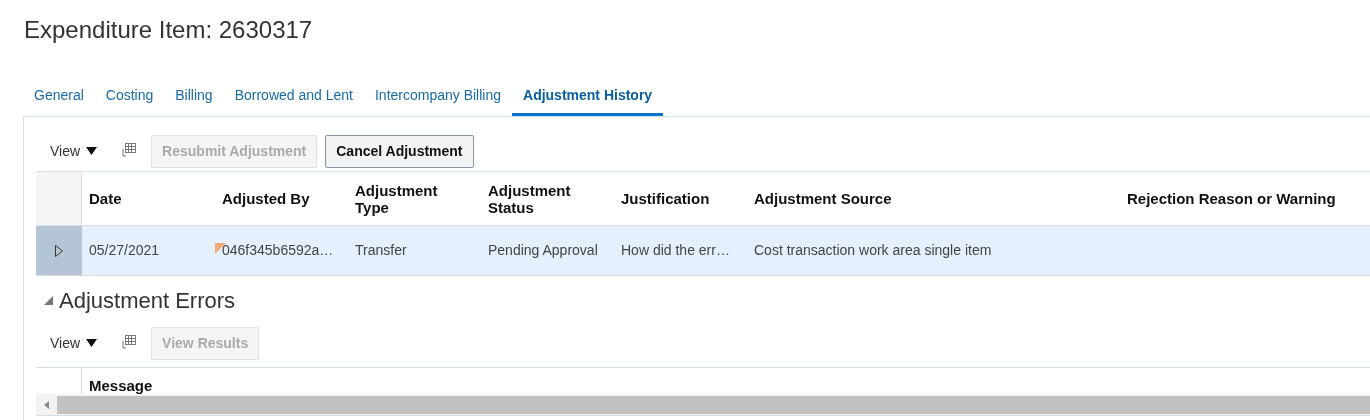 This screenshot has height=420, width=1370. I want to click on column-header: Adjustment Type, so click(396, 199).